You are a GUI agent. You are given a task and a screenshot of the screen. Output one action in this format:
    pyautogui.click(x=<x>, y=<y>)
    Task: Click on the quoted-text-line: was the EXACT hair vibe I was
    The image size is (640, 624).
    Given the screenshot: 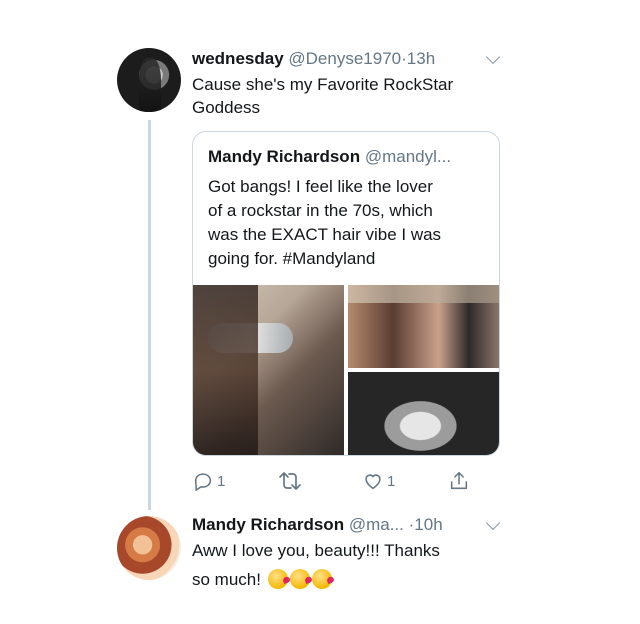 What is the action you would take?
    pyautogui.click(x=325, y=234)
    